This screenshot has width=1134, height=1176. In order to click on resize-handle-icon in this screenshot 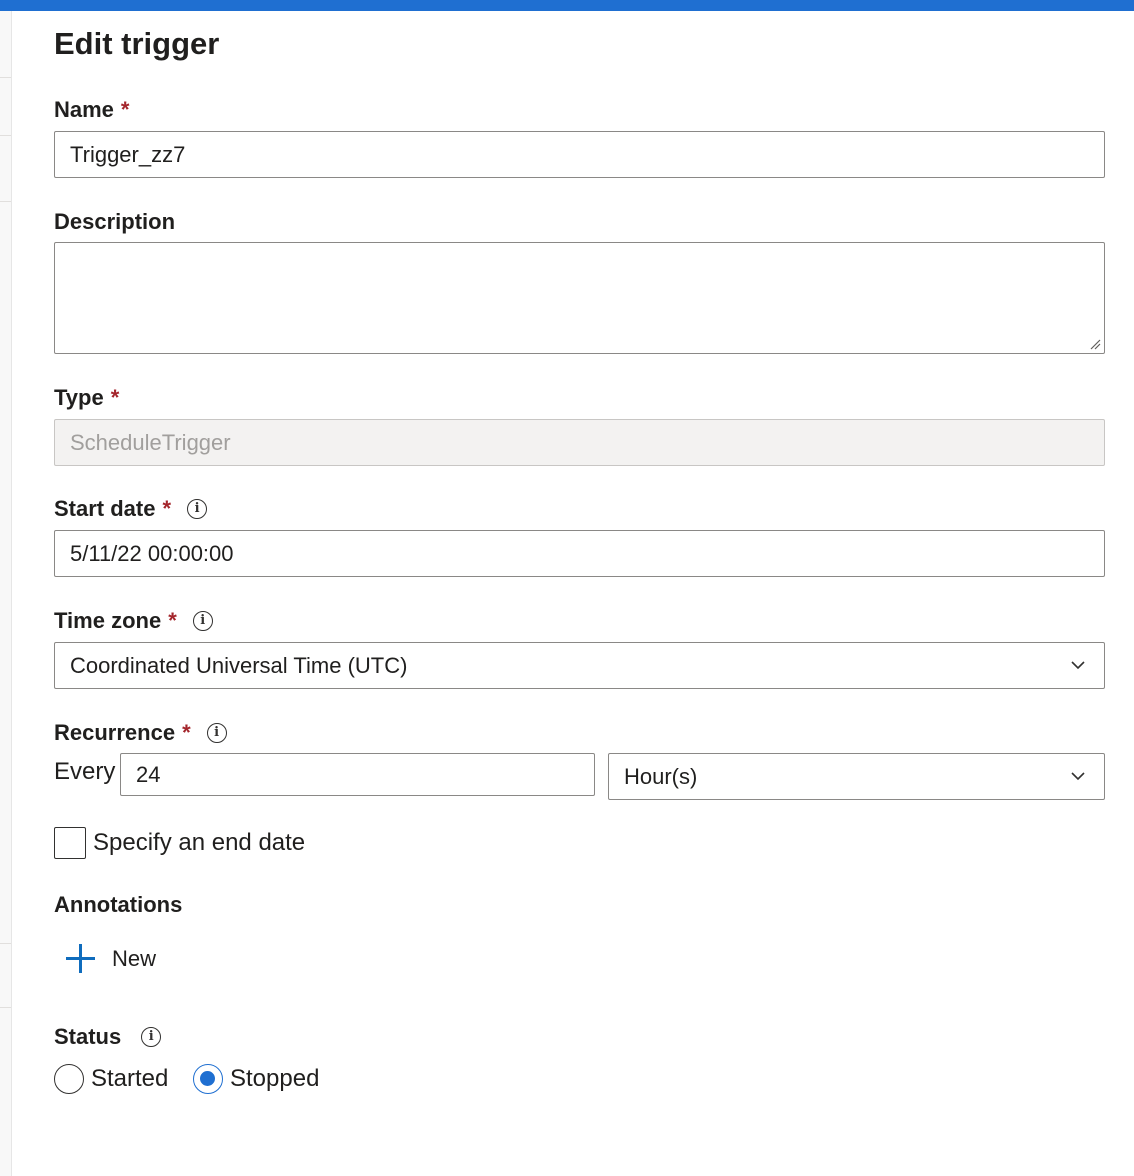, I will do `click(1095, 344)`.